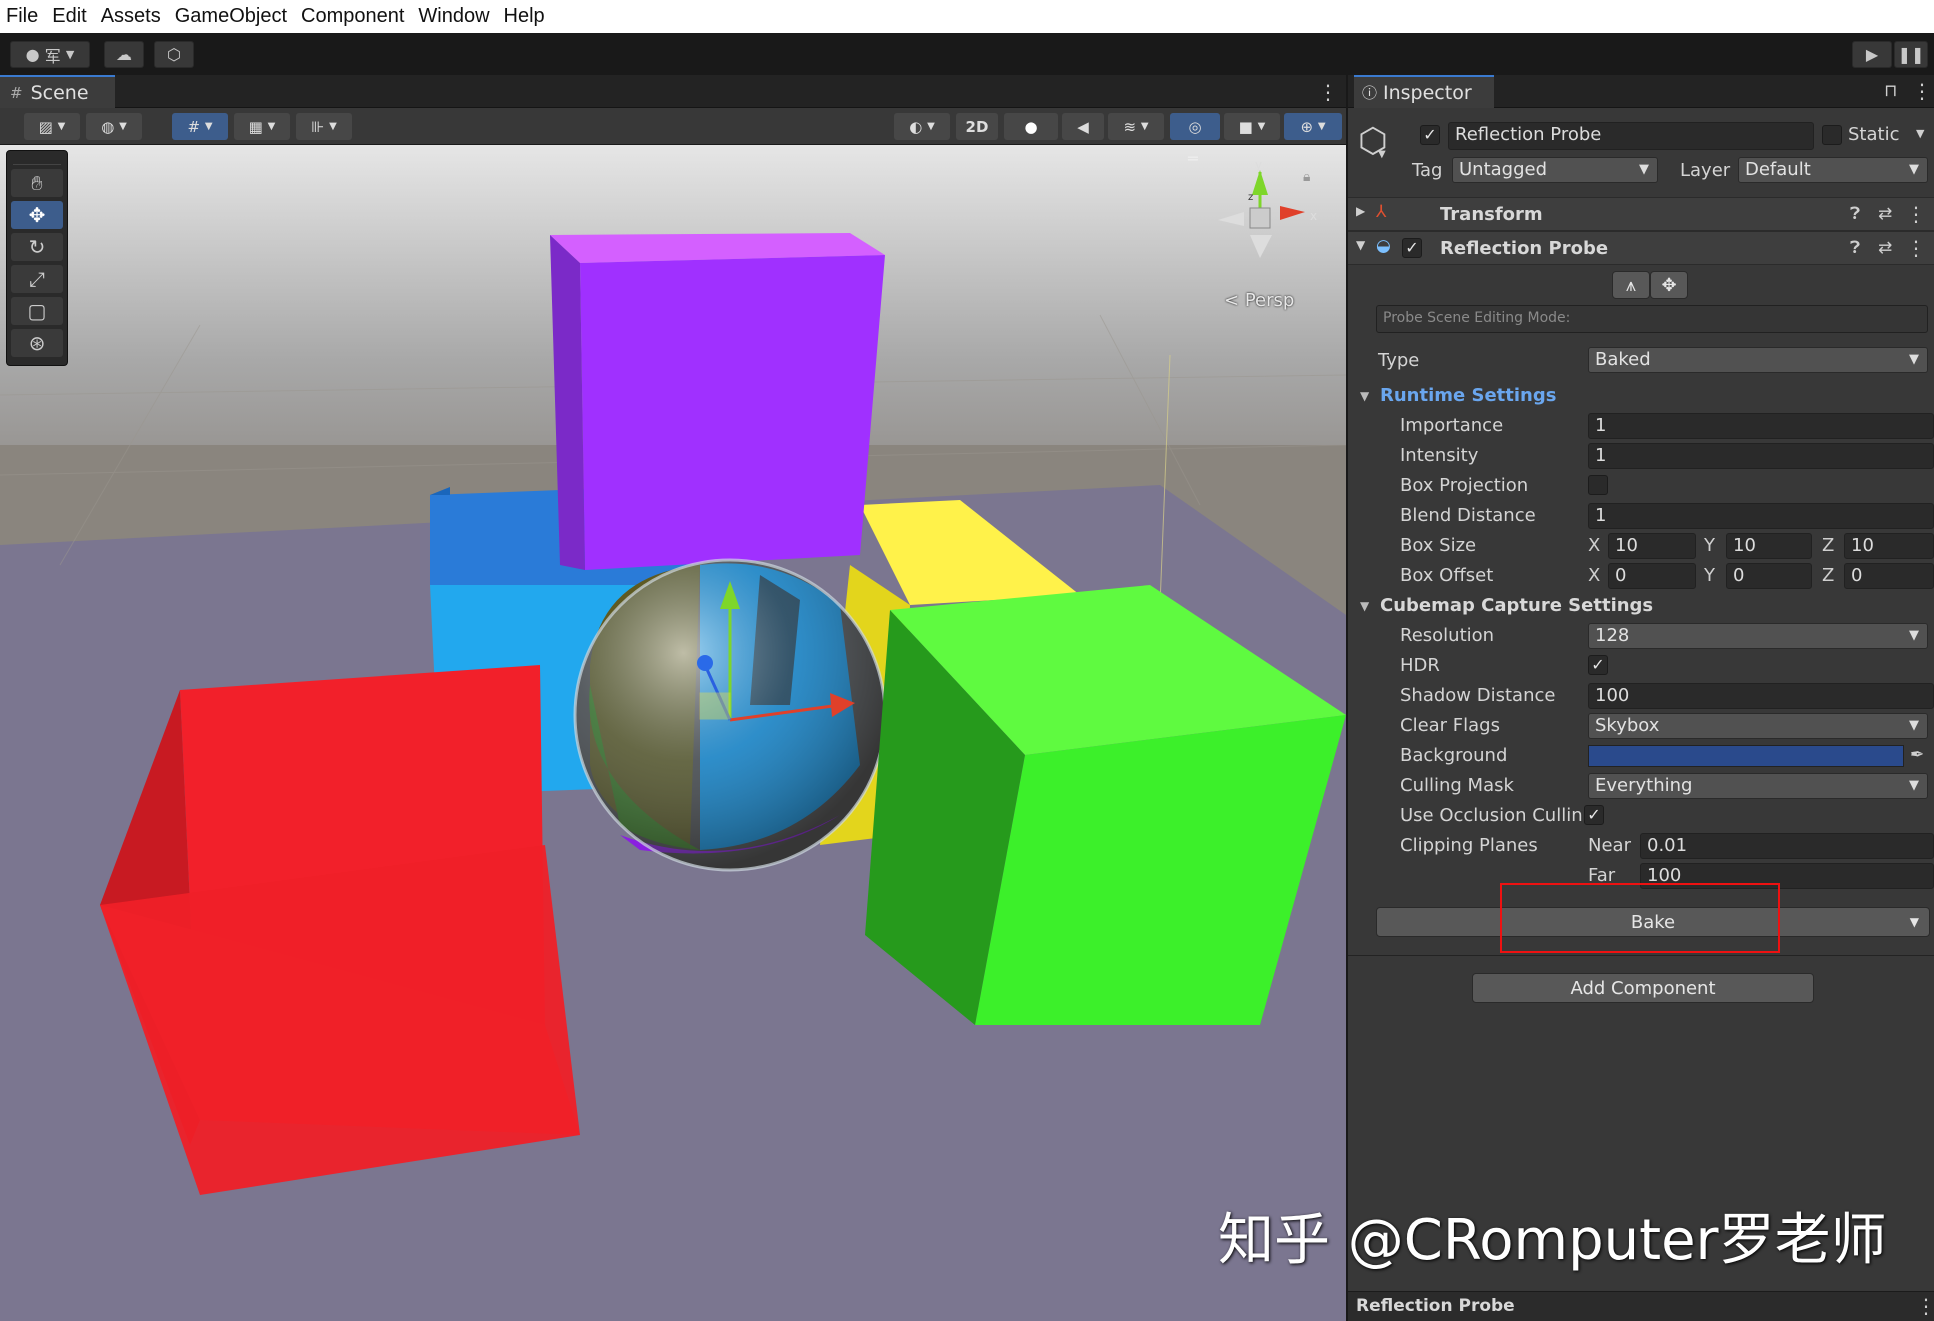 This screenshot has width=1934, height=1321. What do you see at coordinates (37, 279) in the screenshot?
I see `scale-tool: ⤢` at bounding box center [37, 279].